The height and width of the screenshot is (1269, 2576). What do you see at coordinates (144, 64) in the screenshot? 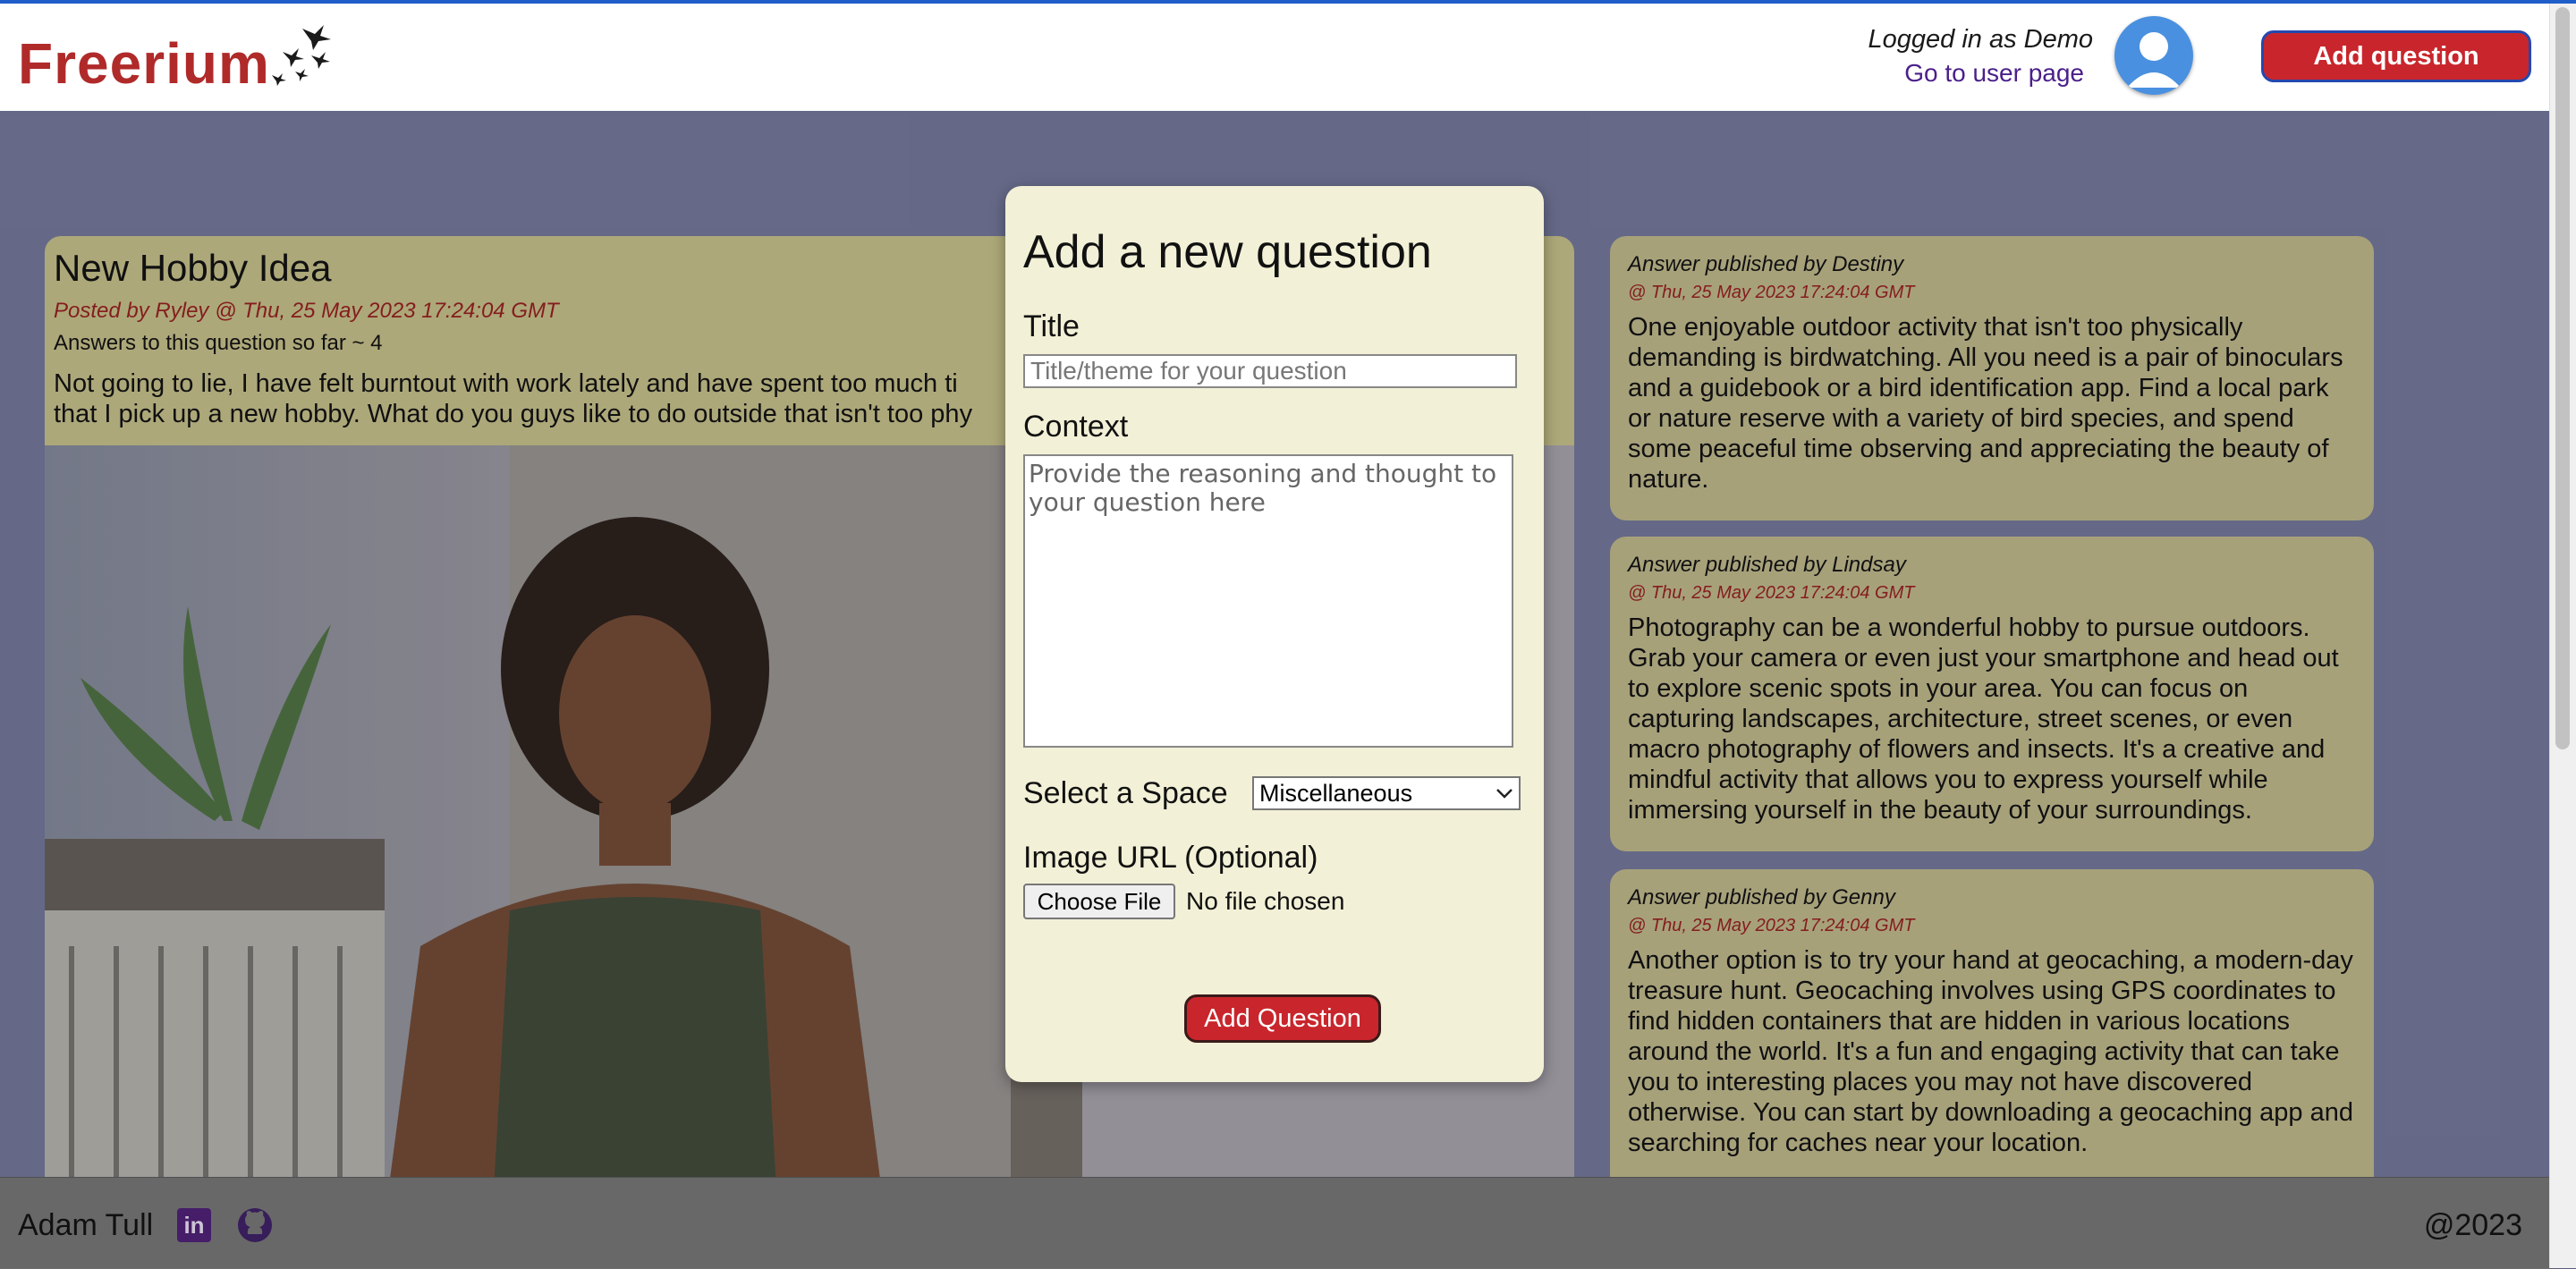
I see `brand-logo-text: Freerium` at bounding box center [144, 64].